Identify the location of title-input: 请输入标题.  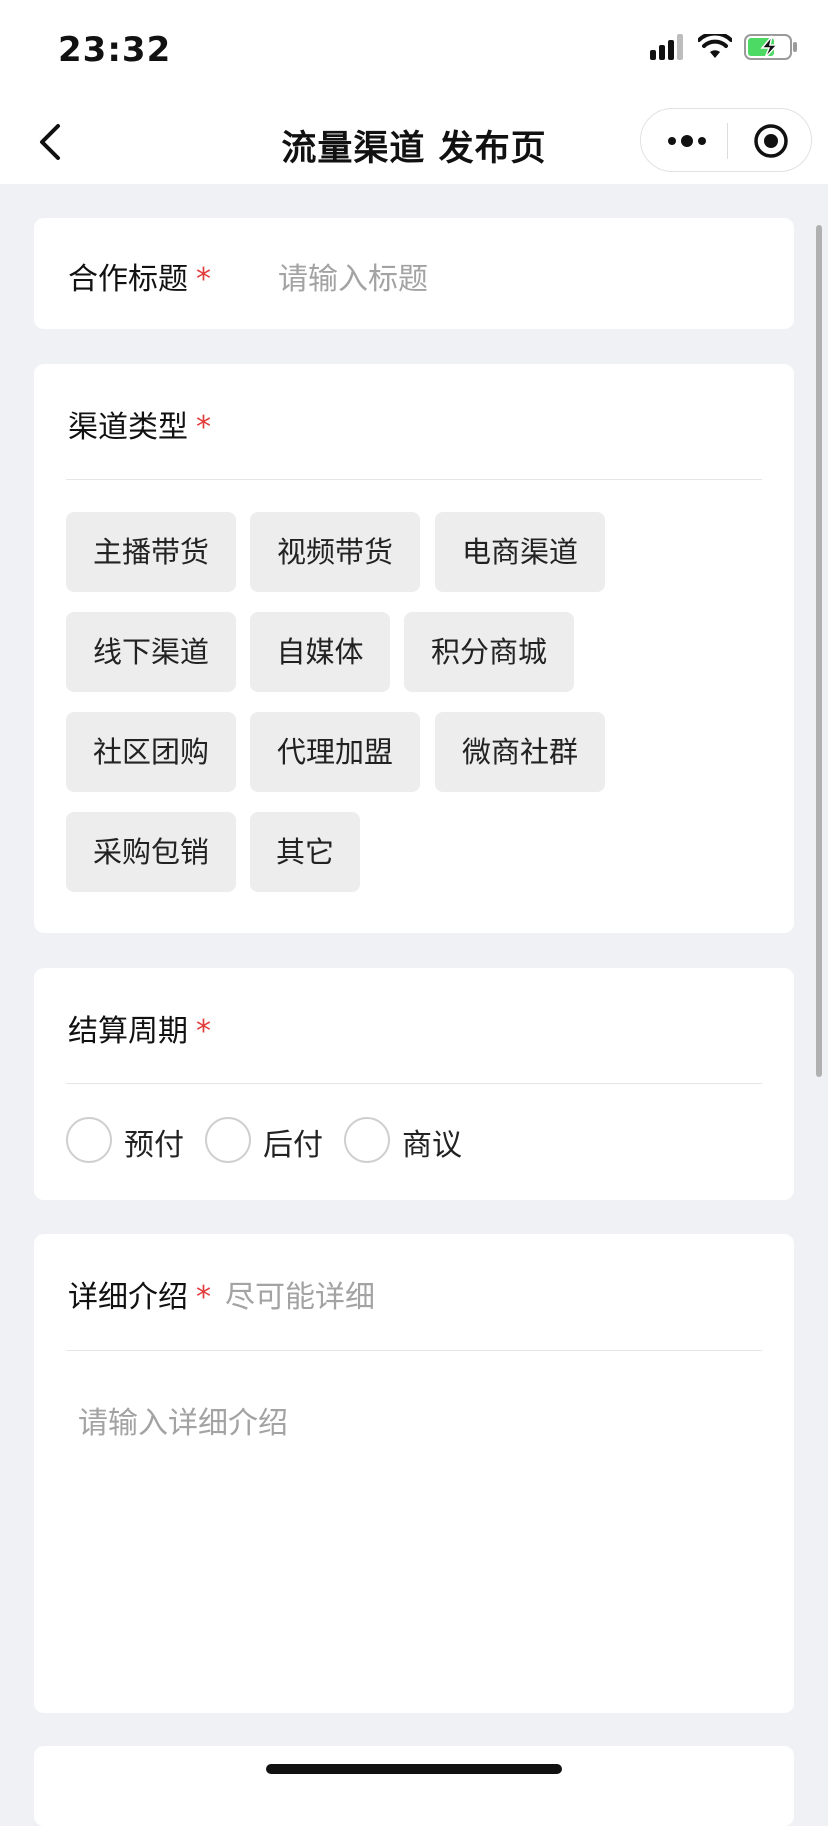
(353, 276).